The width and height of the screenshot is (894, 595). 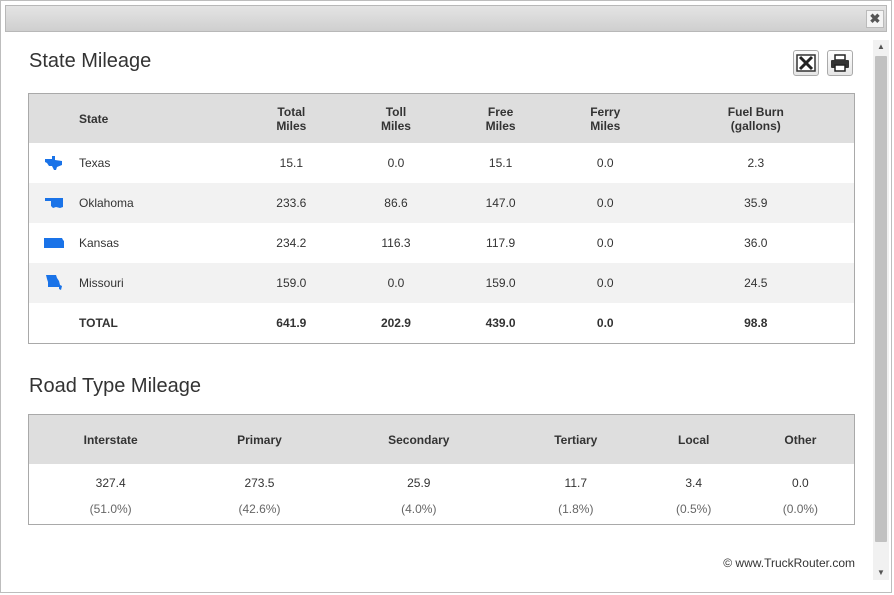 I want to click on total-row: TOTAL 641.9 202.9 439.0 0.0 98.8, so click(x=442, y=323).